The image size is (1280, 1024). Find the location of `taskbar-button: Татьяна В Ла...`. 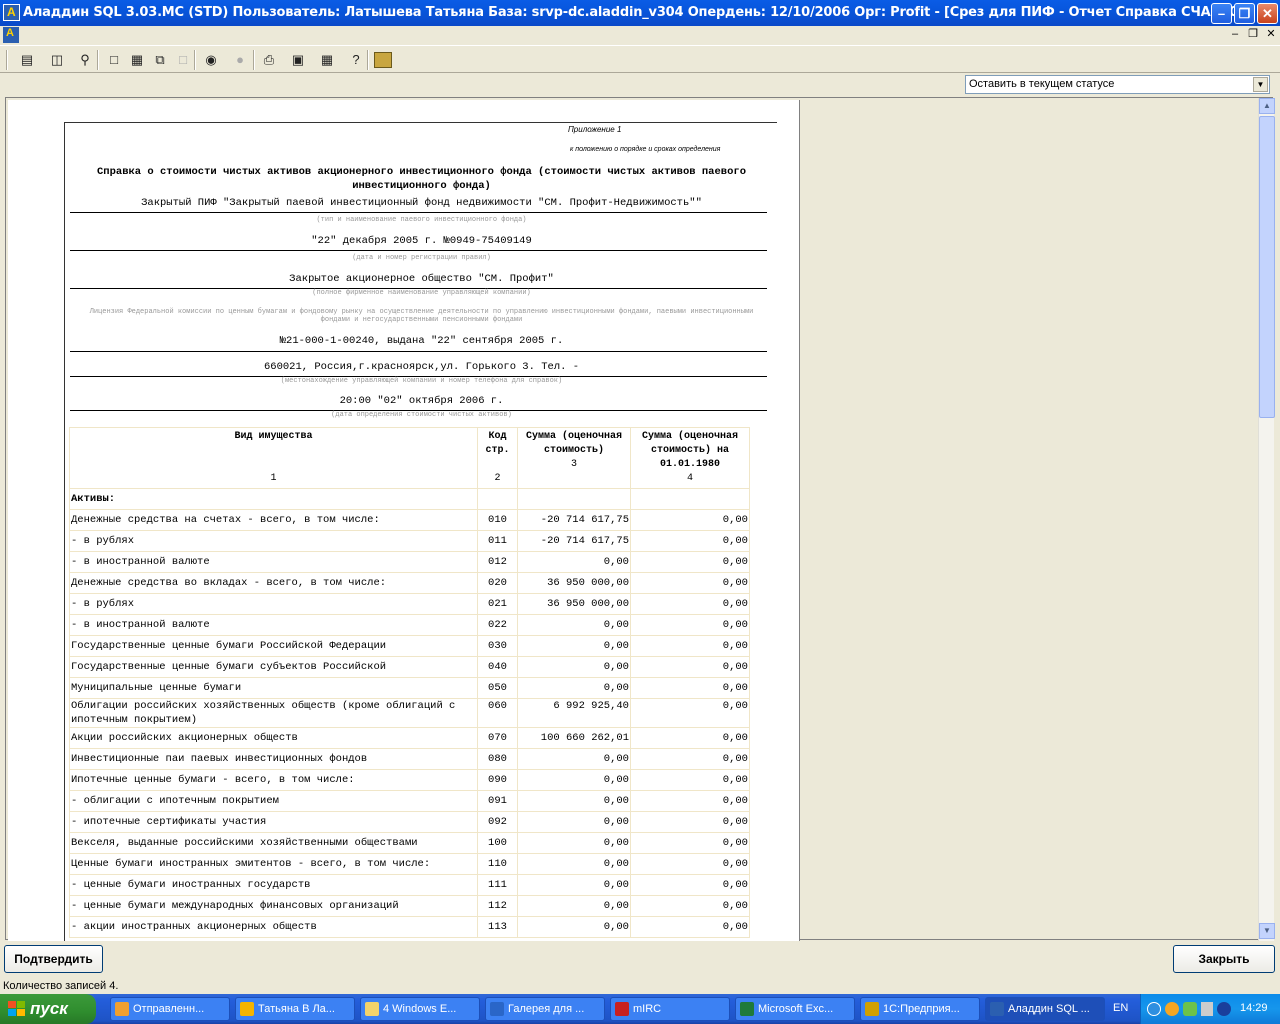

taskbar-button: Татьяна В Ла... is located at coordinates (295, 1009).